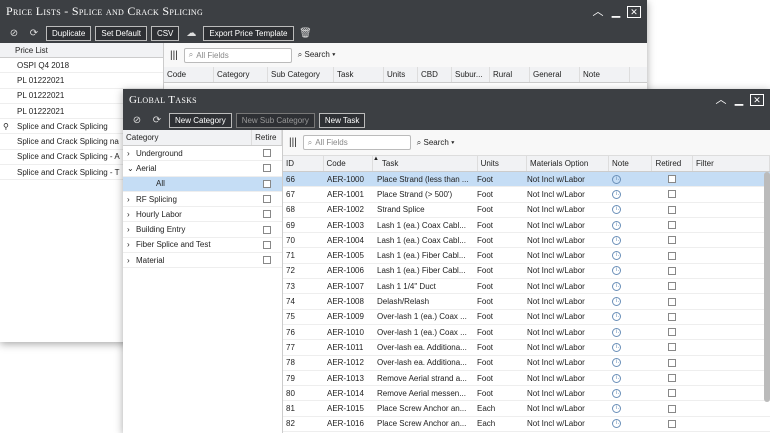 This screenshot has height=433, width=770. Describe the element at coordinates (241, 74) in the screenshot. I see `column-header: Category` at that location.